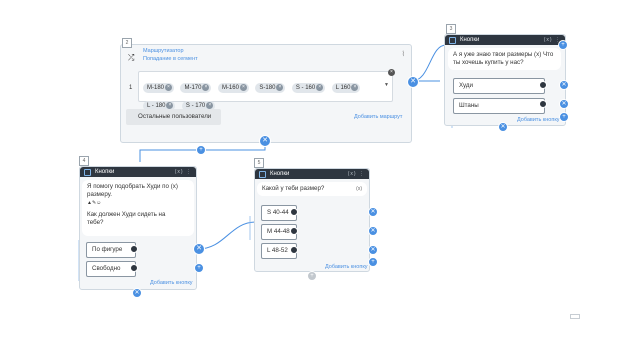 Image resolution: width=640 pixels, height=360 pixels. What do you see at coordinates (131, 88) in the screenshot?
I see `route-row-number: 1` at bounding box center [131, 88].